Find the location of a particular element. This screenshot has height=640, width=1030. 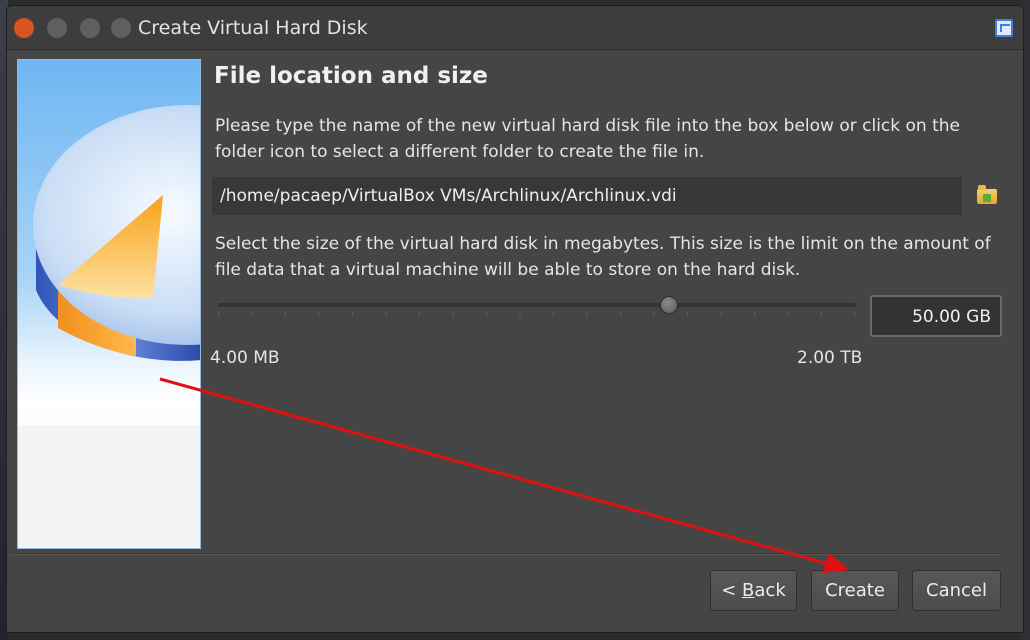

title-bar: Create Virtual Hard Disk is located at coordinates (515, 28).